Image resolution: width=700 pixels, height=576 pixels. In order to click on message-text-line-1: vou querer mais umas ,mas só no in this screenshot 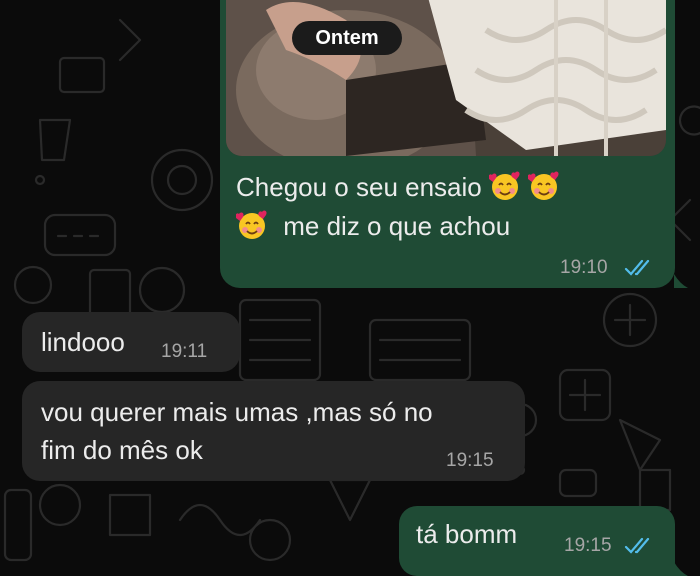, I will do `click(237, 412)`.